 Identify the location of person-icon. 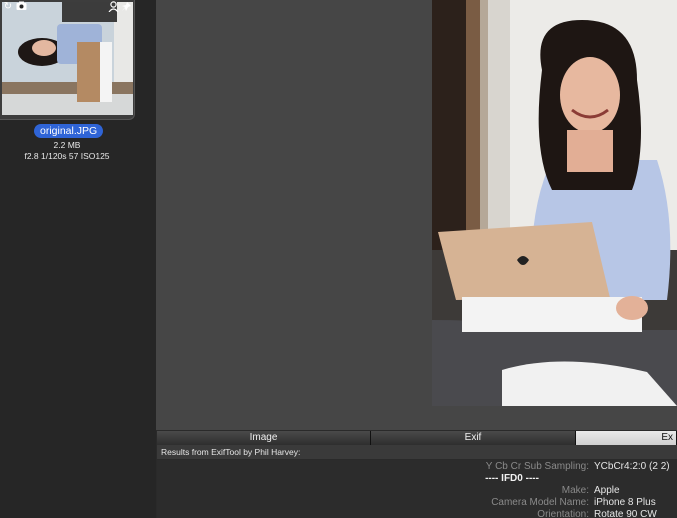
(113, 7).